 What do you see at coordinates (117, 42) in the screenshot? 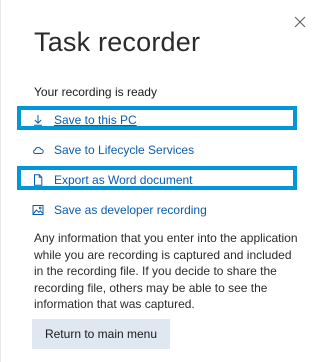
I see `page-title: Task recorder` at bounding box center [117, 42].